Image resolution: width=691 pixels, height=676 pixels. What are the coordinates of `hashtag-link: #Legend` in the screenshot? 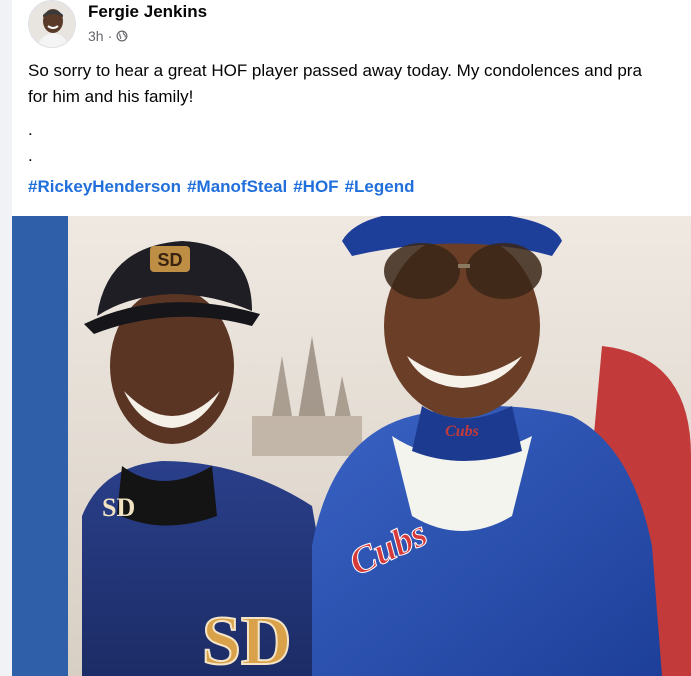 It's located at (380, 186).